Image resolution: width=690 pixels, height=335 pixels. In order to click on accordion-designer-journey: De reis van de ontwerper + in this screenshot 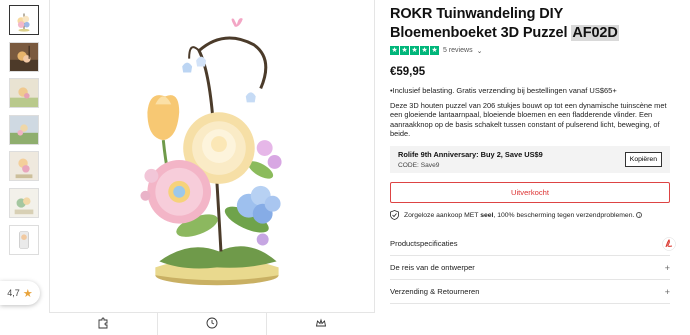, I will do `click(530, 268)`.